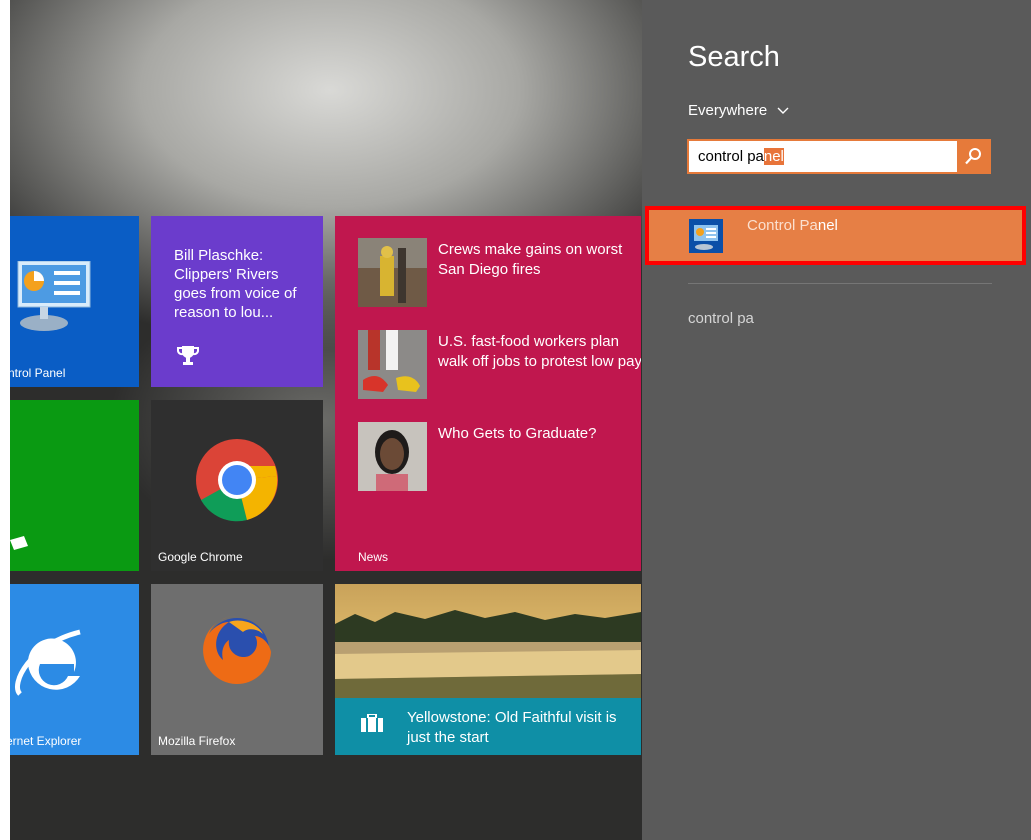  I want to click on search-button, so click(973, 156).